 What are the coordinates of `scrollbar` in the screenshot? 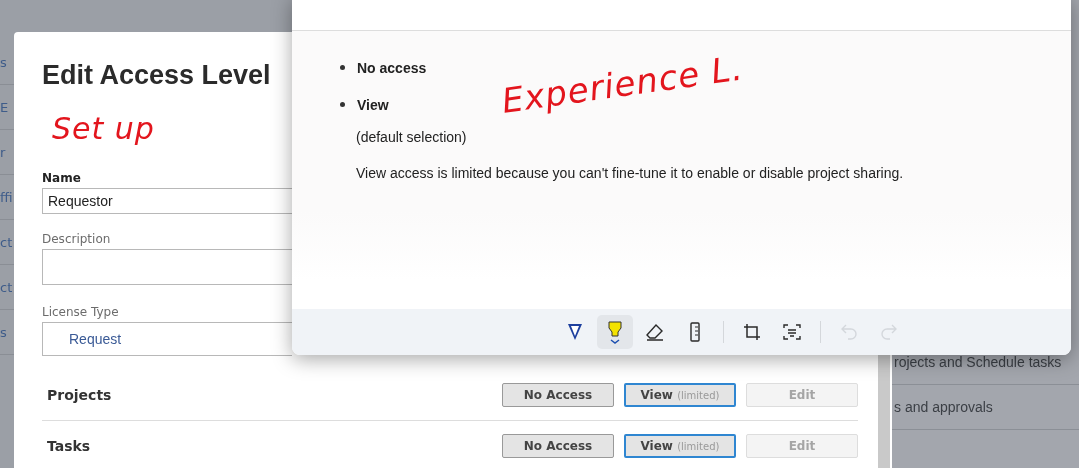 It's located at (884, 410).